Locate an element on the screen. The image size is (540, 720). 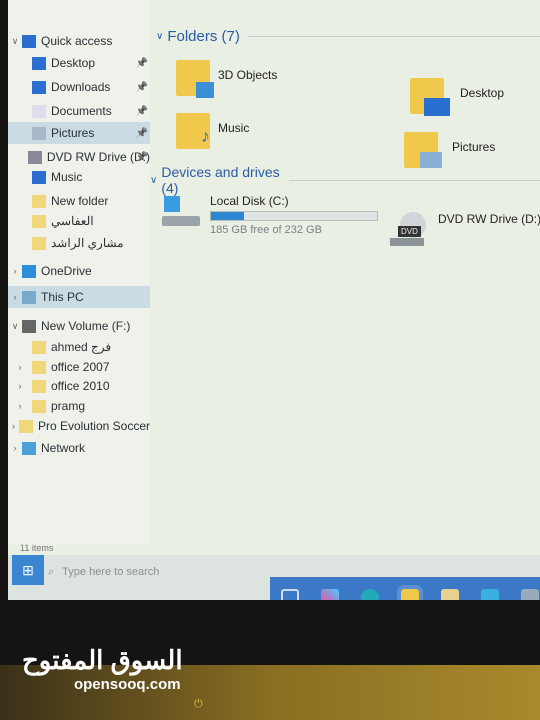
opensooq-watermark-logo: السوق المفتوح opensooq.com is located at coordinates (102, 669).